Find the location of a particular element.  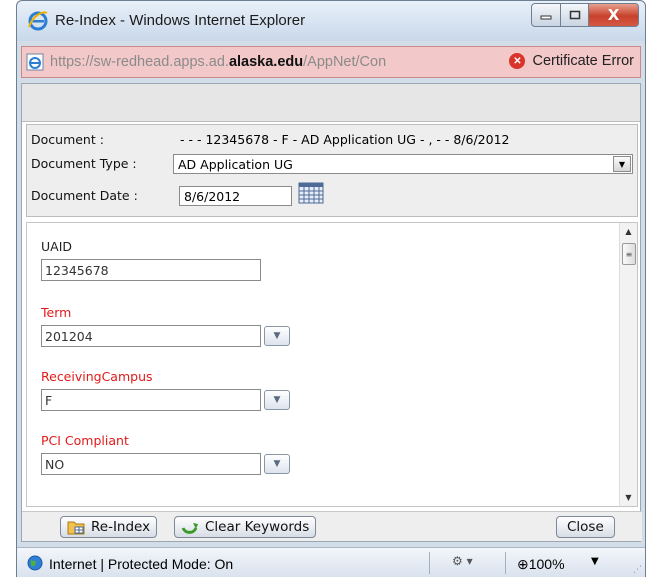

uaid-input: 12345678 is located at coordinates (151, 270).